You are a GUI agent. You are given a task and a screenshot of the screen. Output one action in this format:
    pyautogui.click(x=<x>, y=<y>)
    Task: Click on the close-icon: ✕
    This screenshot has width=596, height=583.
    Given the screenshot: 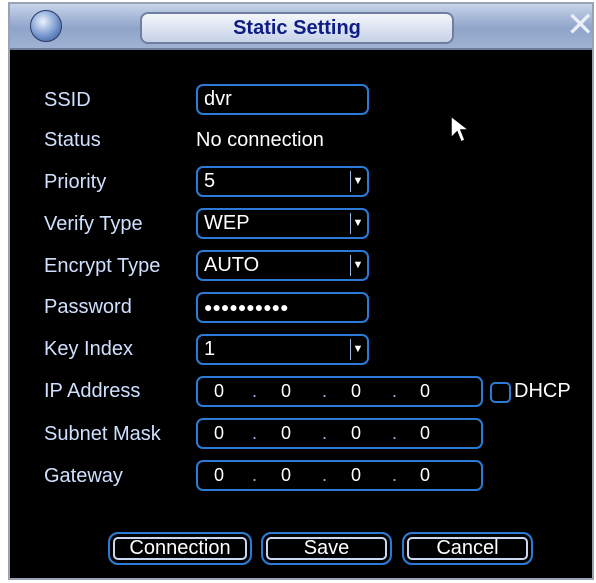 What is the action you would take?
    pyautogui.click(x=580, y=25)
    